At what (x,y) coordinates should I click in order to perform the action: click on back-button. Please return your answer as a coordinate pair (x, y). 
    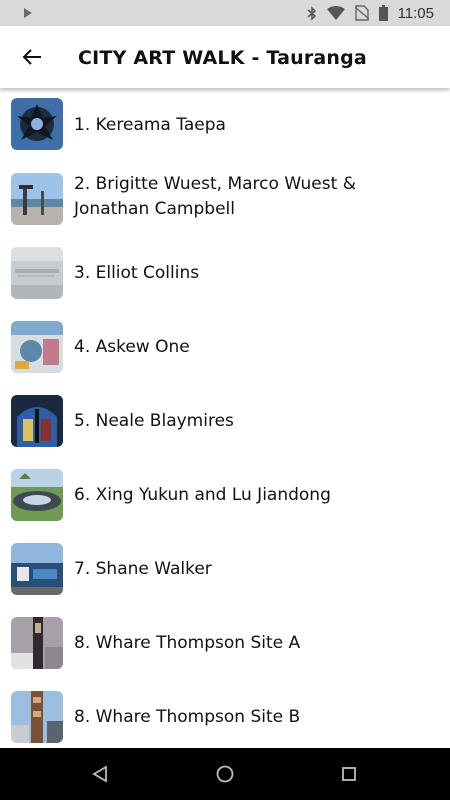
    Looking at the image, I should click on (32, 57).